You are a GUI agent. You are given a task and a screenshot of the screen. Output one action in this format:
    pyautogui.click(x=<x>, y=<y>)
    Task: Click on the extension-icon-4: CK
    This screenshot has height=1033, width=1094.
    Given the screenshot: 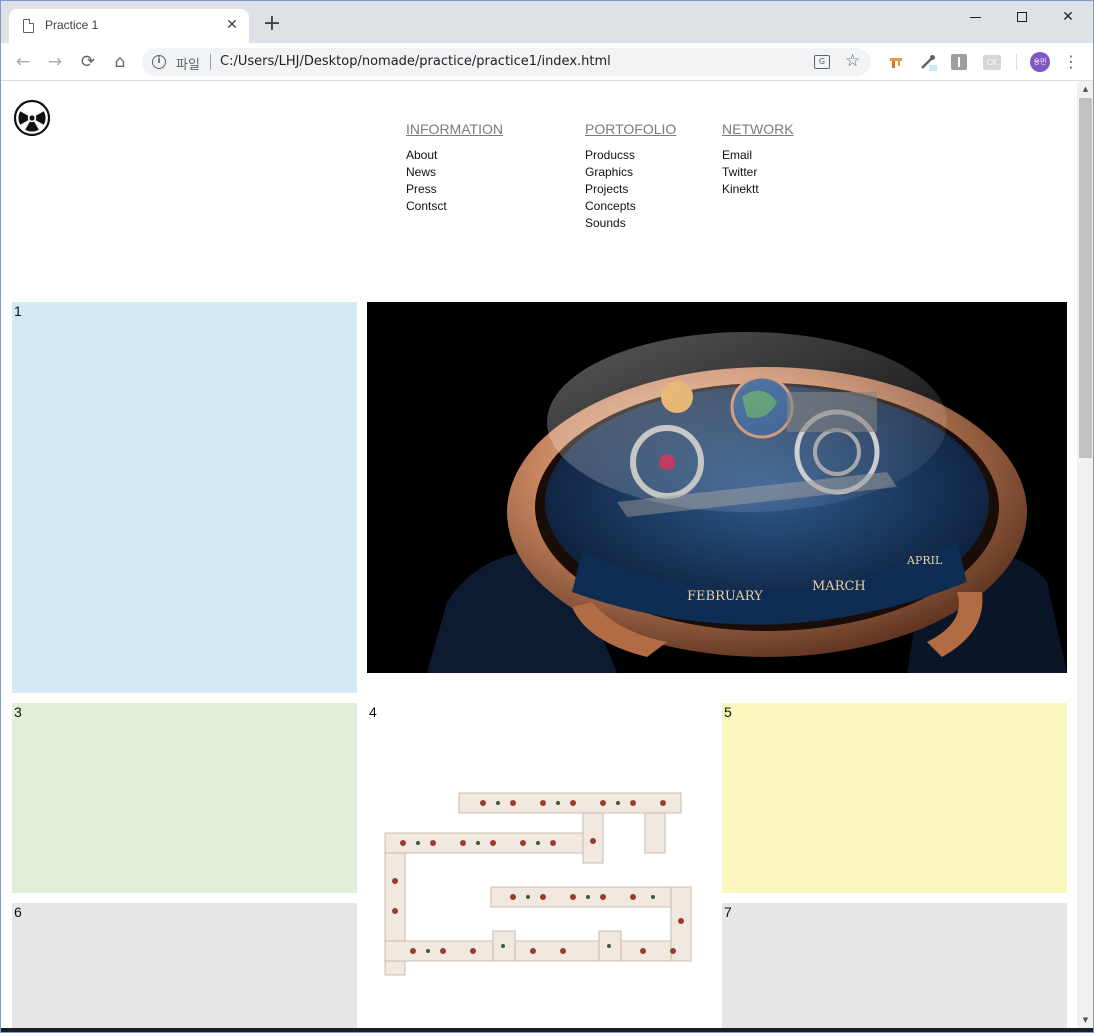 What is the action you would take?
    pyautogui.click(x=992, y=62)
    